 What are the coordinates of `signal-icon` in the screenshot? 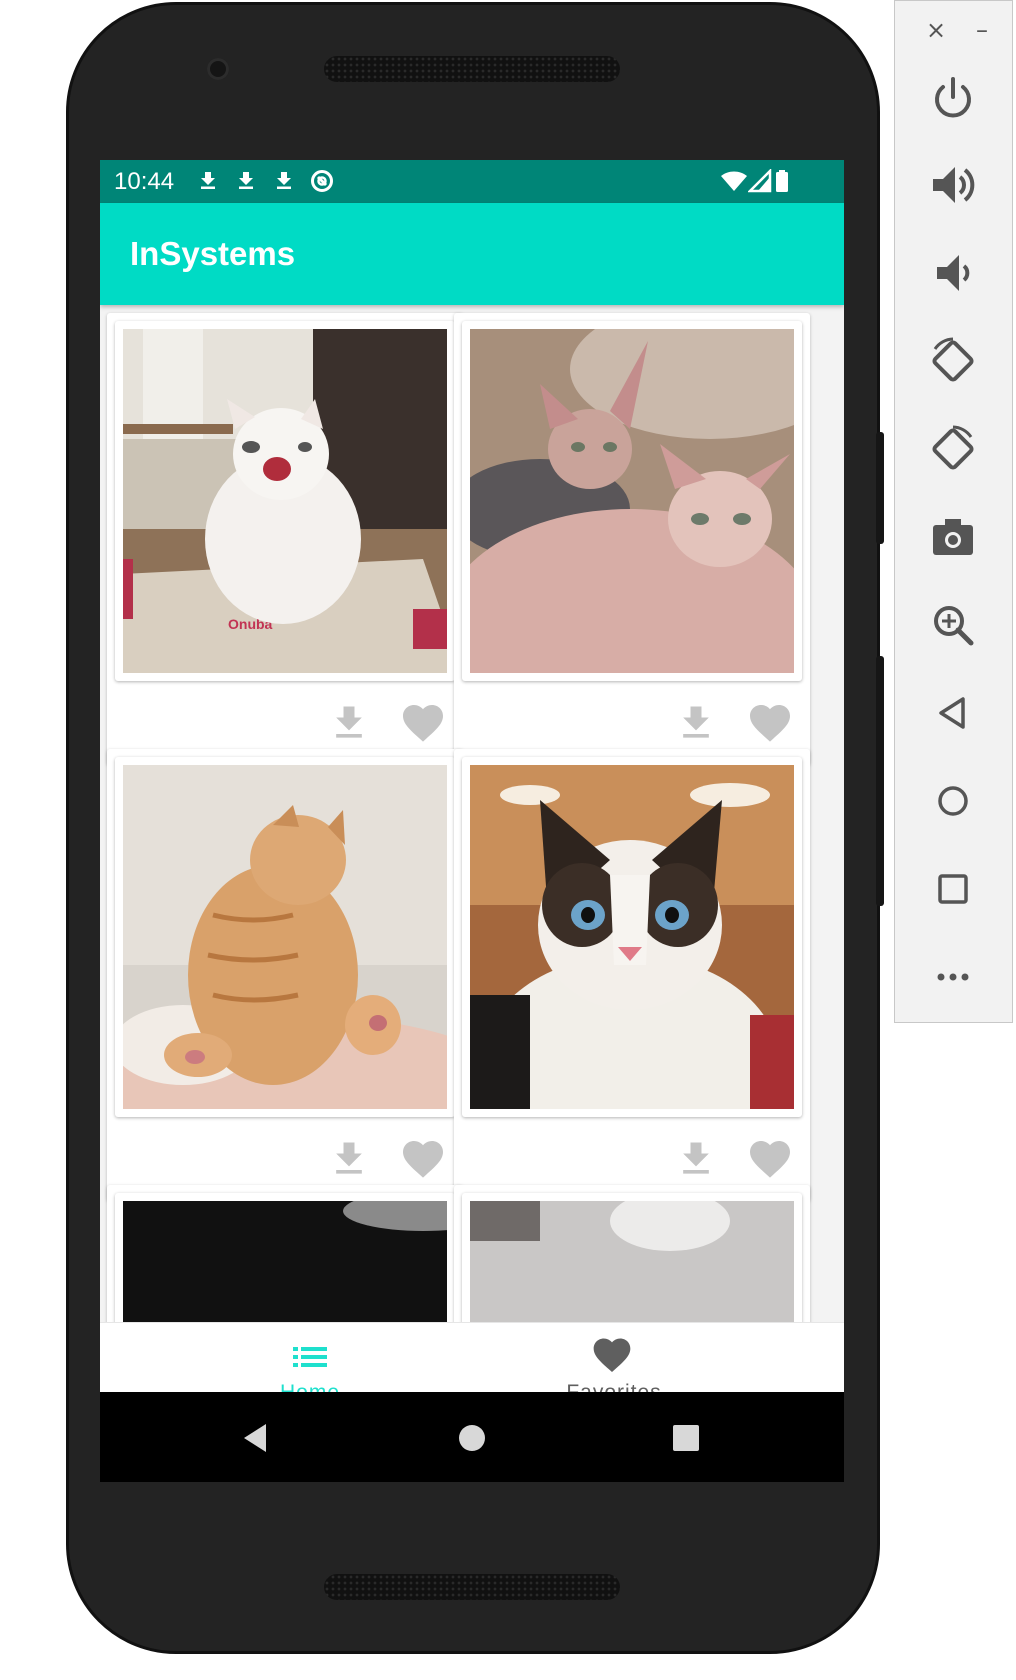 It's located at (760, 181).